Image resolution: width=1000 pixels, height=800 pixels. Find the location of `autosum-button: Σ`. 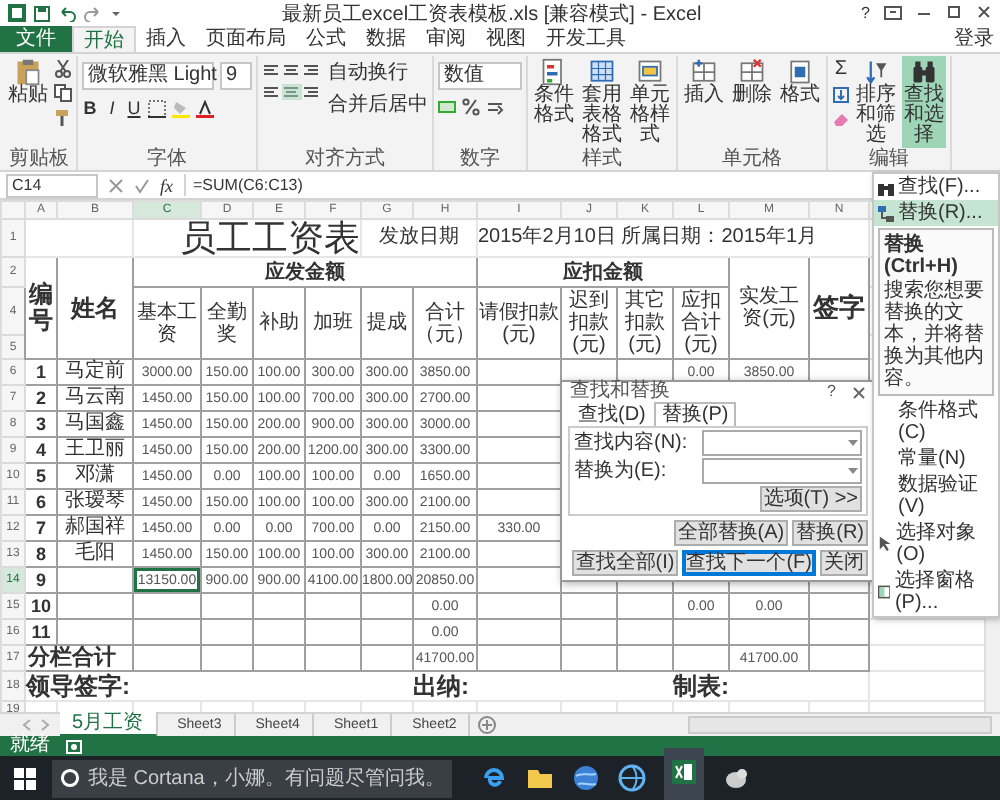

autosum-button: Σ is located at coordinates (841, 70).